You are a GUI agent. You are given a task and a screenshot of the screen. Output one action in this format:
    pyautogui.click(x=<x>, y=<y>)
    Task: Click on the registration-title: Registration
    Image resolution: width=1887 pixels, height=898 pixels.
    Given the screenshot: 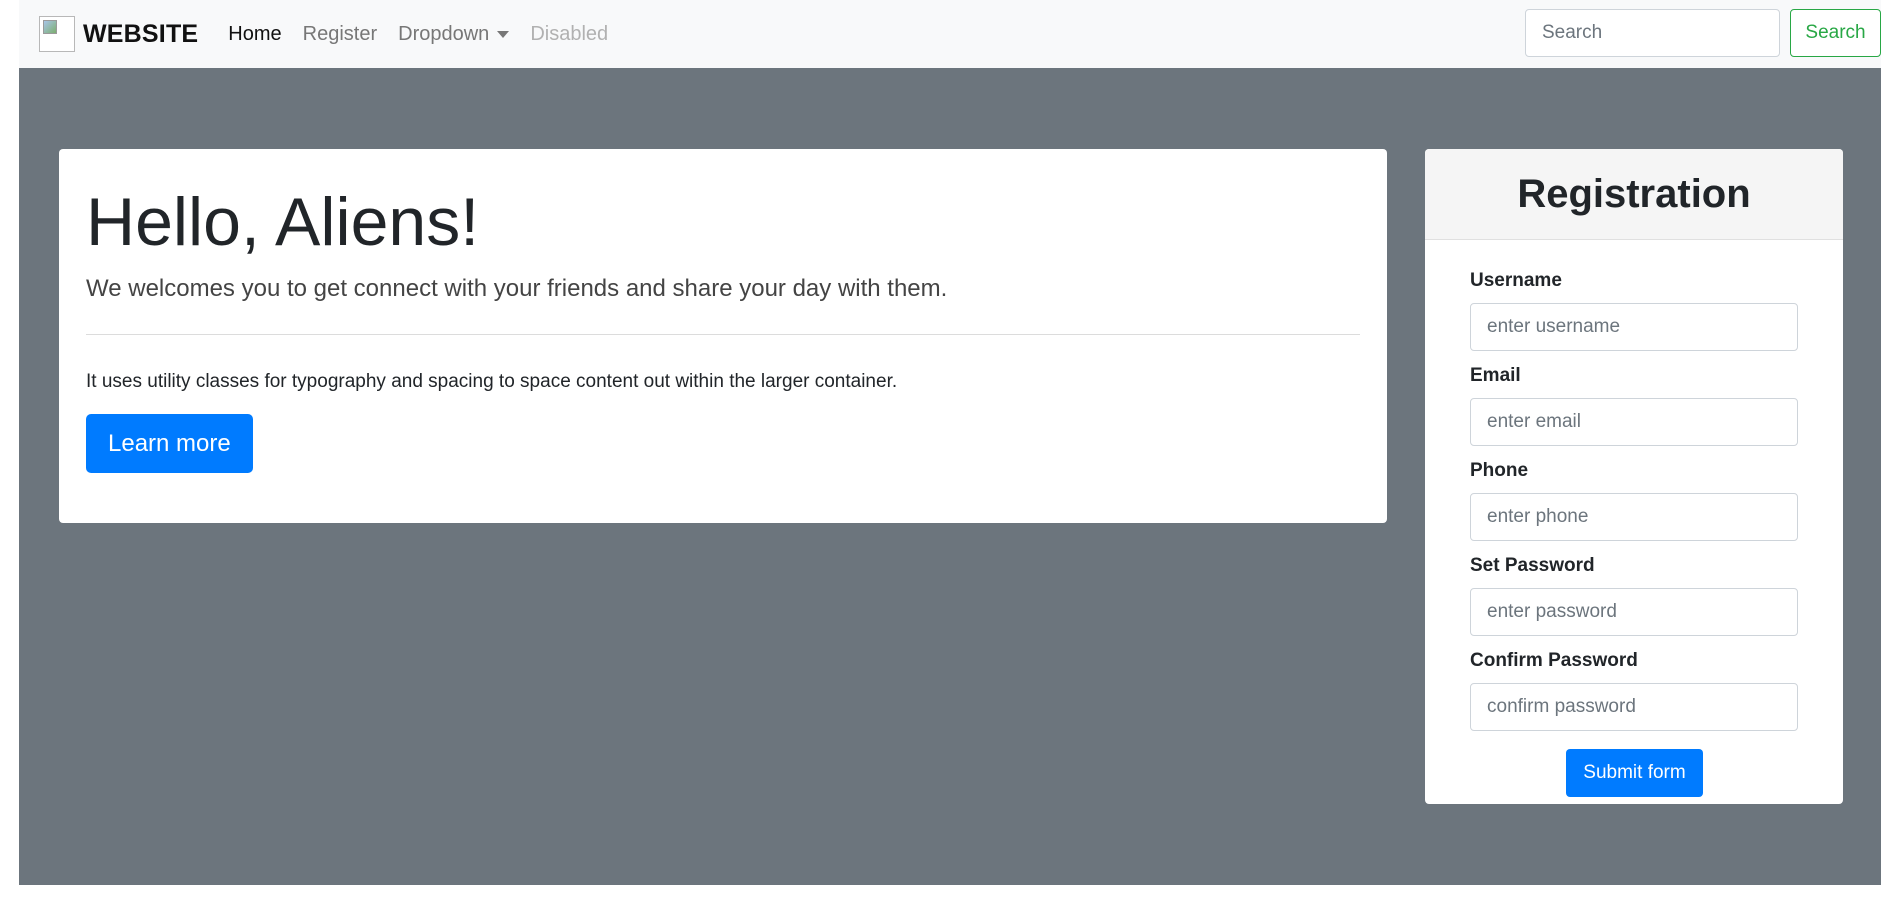 What is the action you would take?
    pyautogui.click(x=1634, y=193)
    